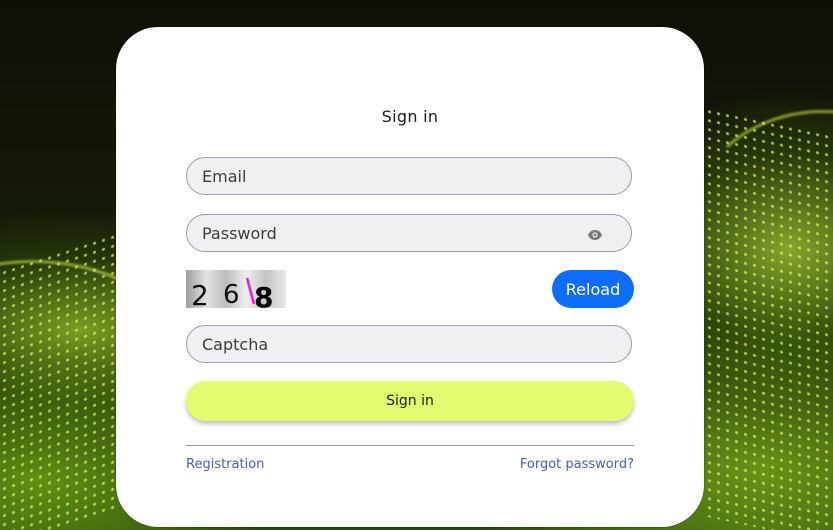 This screenshot has height=530, width=833. I want to click on password-field: Password, so click(409, 233).